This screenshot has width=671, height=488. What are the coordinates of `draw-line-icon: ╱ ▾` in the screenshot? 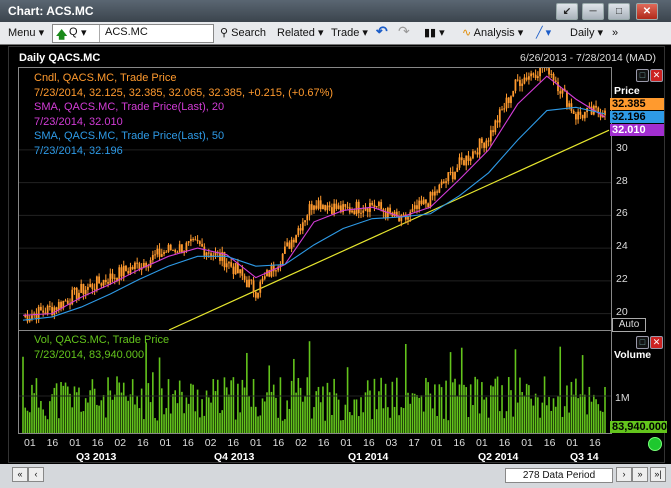 It's located at (543, 33).